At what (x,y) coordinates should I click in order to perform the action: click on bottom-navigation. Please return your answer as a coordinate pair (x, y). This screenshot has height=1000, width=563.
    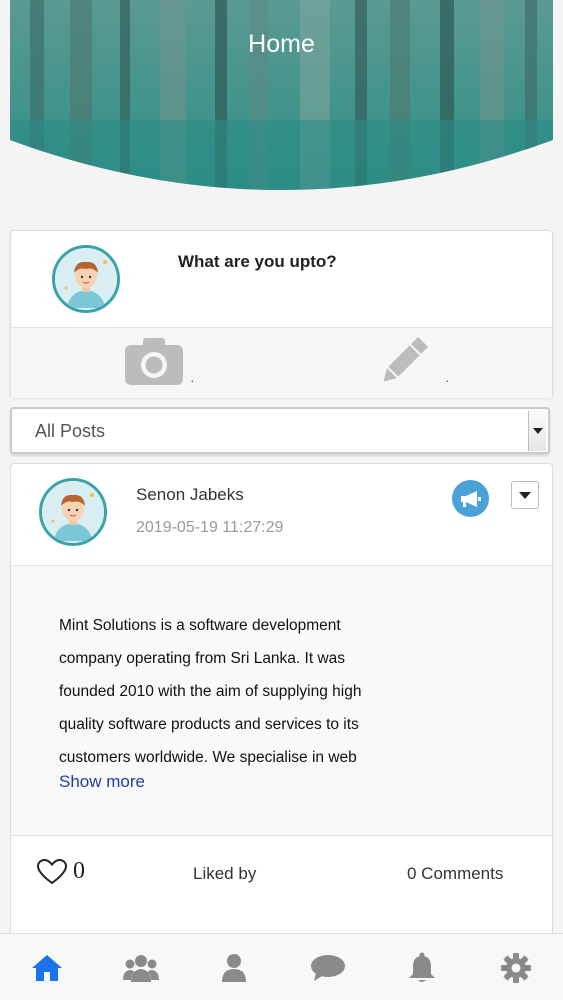
    Looking at the image, I should click on (281, 966).